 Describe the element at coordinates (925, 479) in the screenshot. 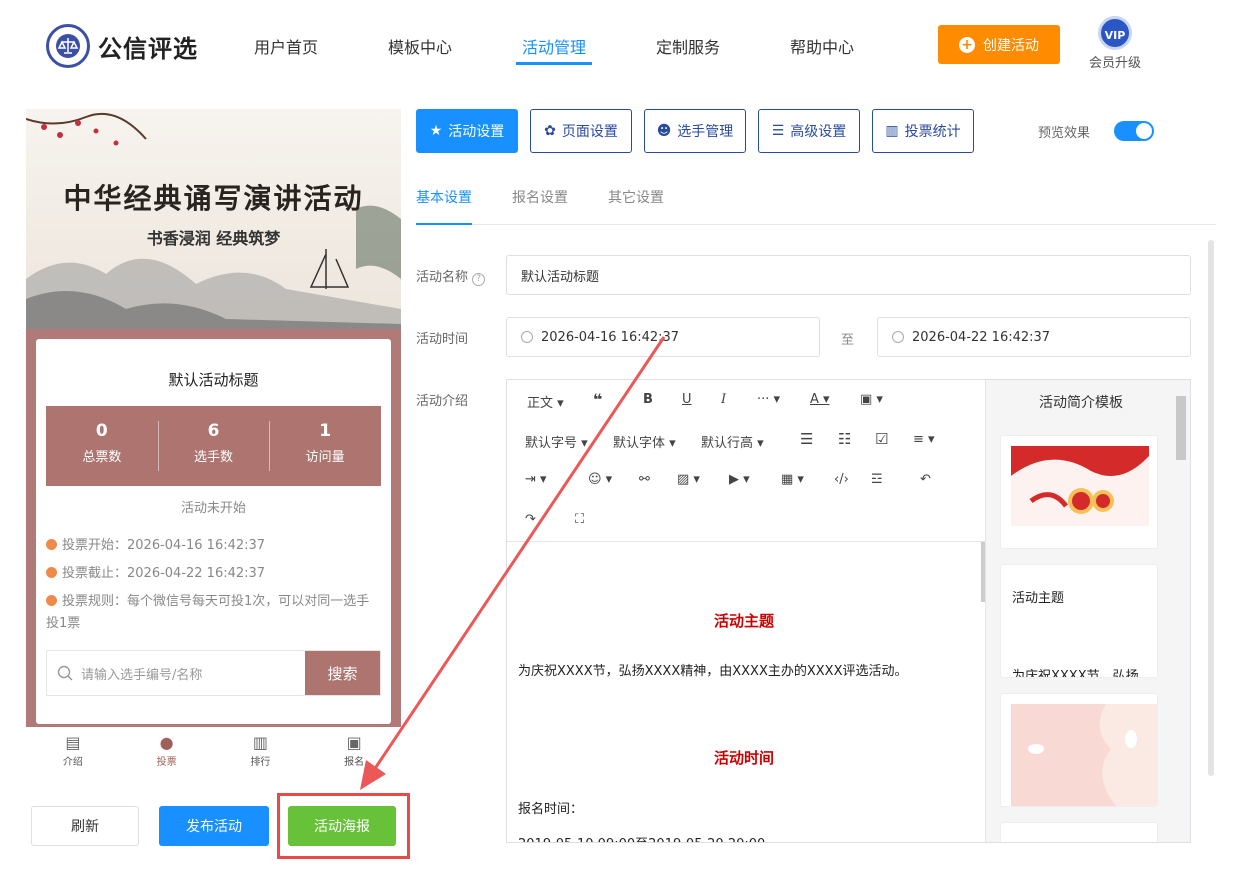

I see `undo-icon: ↶` at that location.